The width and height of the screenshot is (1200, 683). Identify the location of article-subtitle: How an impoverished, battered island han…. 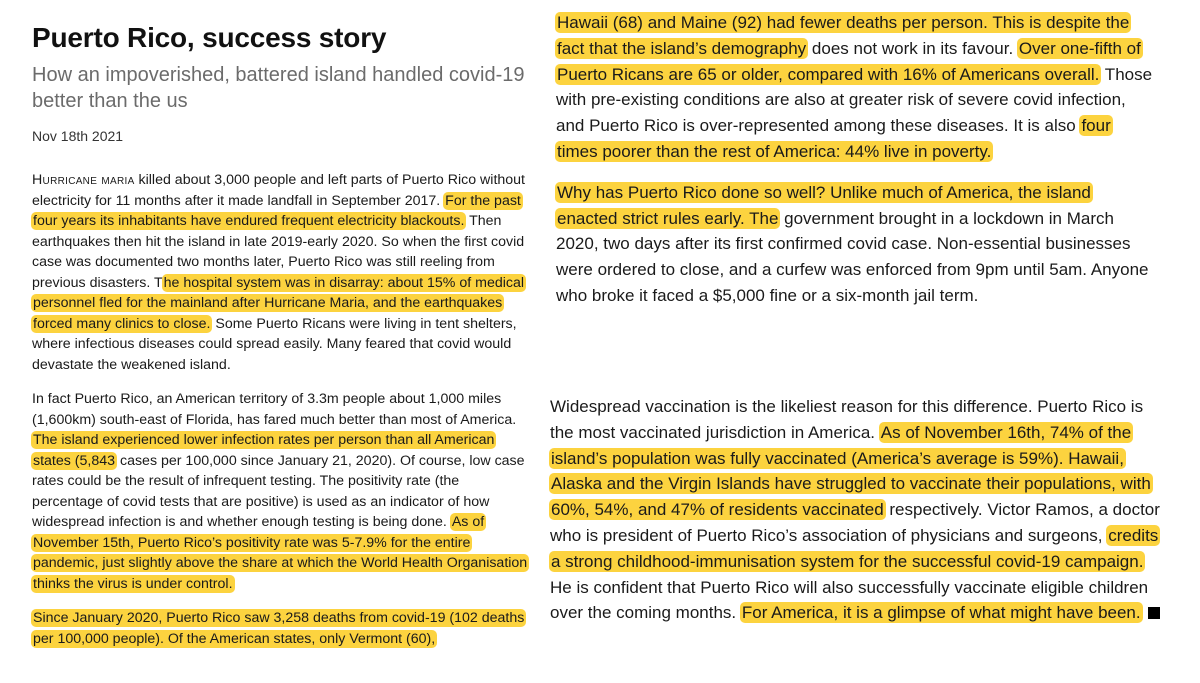
(278, 88).